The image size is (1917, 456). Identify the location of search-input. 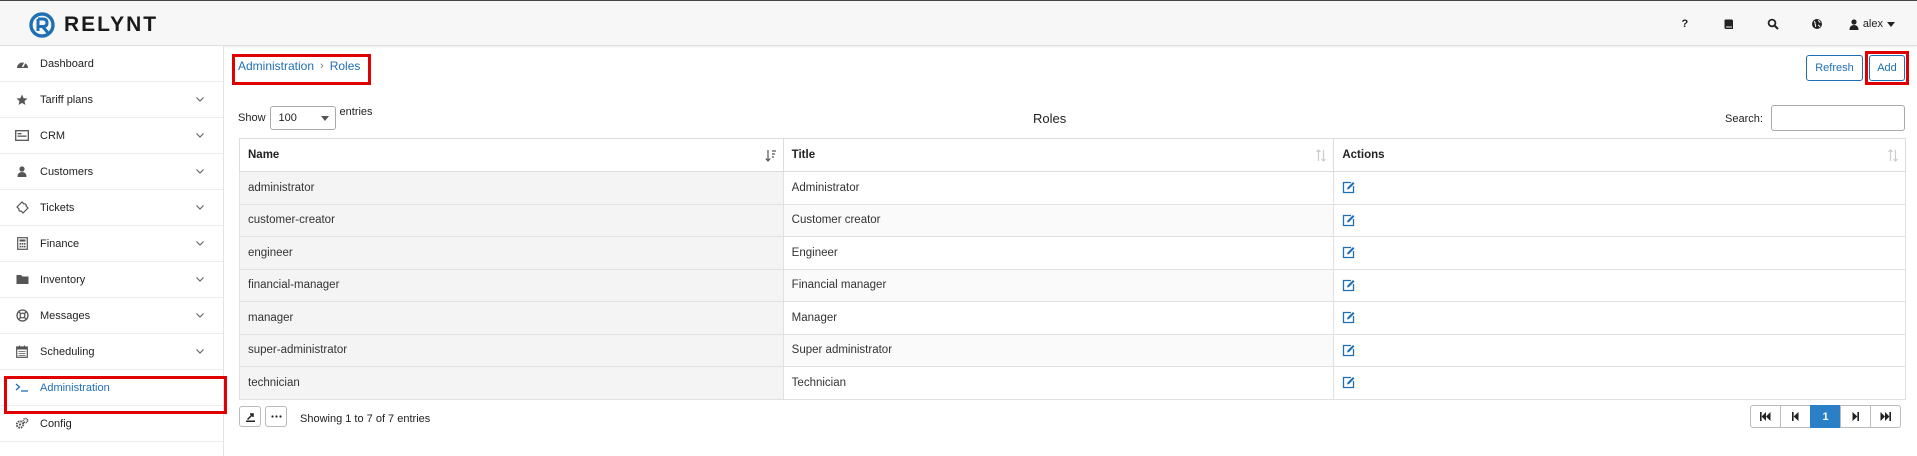
(1838, 118).